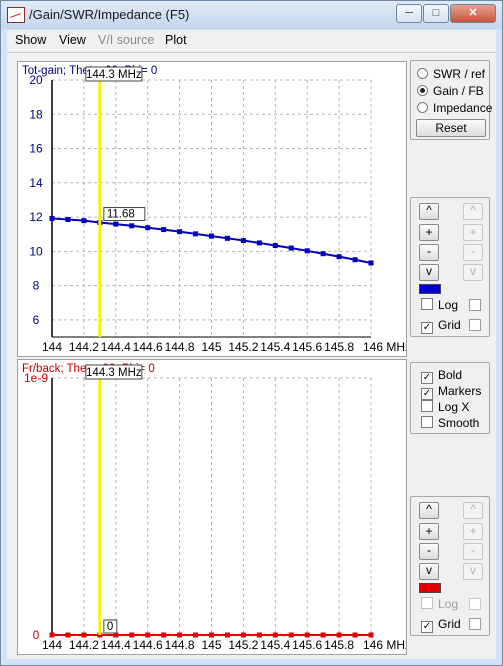 This screenshot has height=666, width=503. Describe the element at coordinates (429, 551) in the screenshot. I see `frback-minus-button: -` at that location.